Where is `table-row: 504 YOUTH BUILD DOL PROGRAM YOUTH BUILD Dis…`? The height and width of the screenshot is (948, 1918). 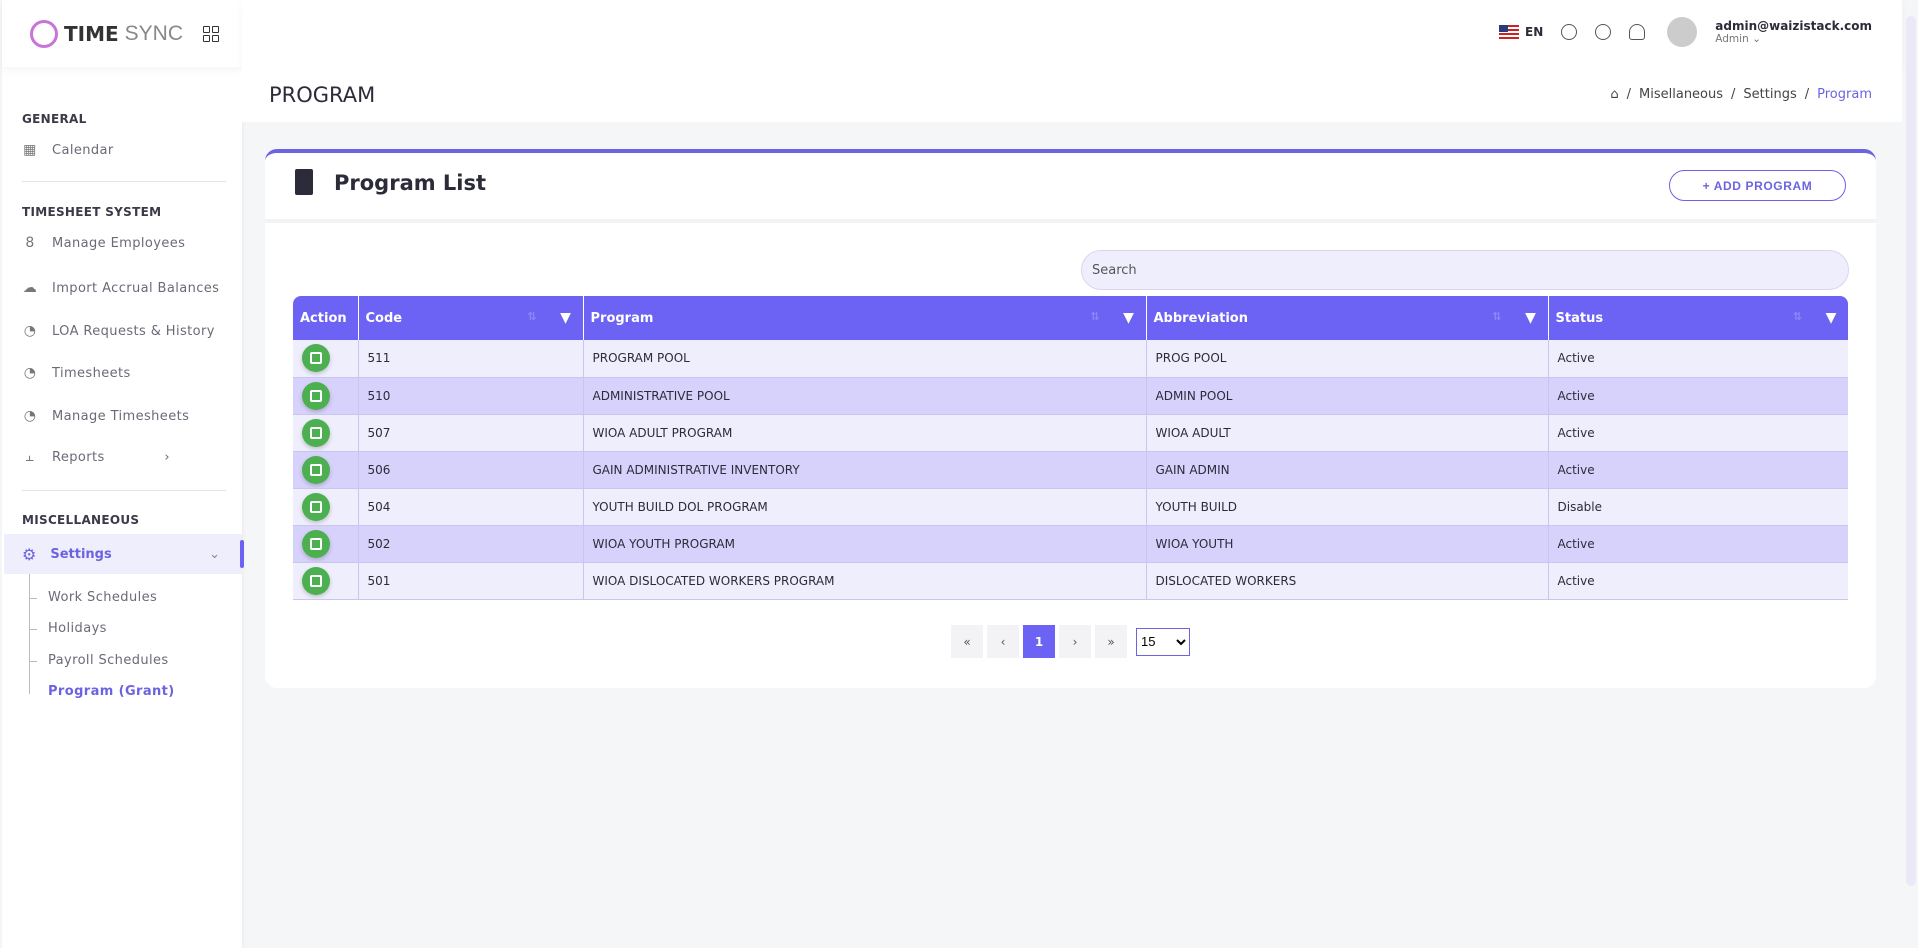 table-row: 504 YOUTH BUILD DOL PROGRAM YOUTH BUILD Dis… is located at coordinates (1070, 507).